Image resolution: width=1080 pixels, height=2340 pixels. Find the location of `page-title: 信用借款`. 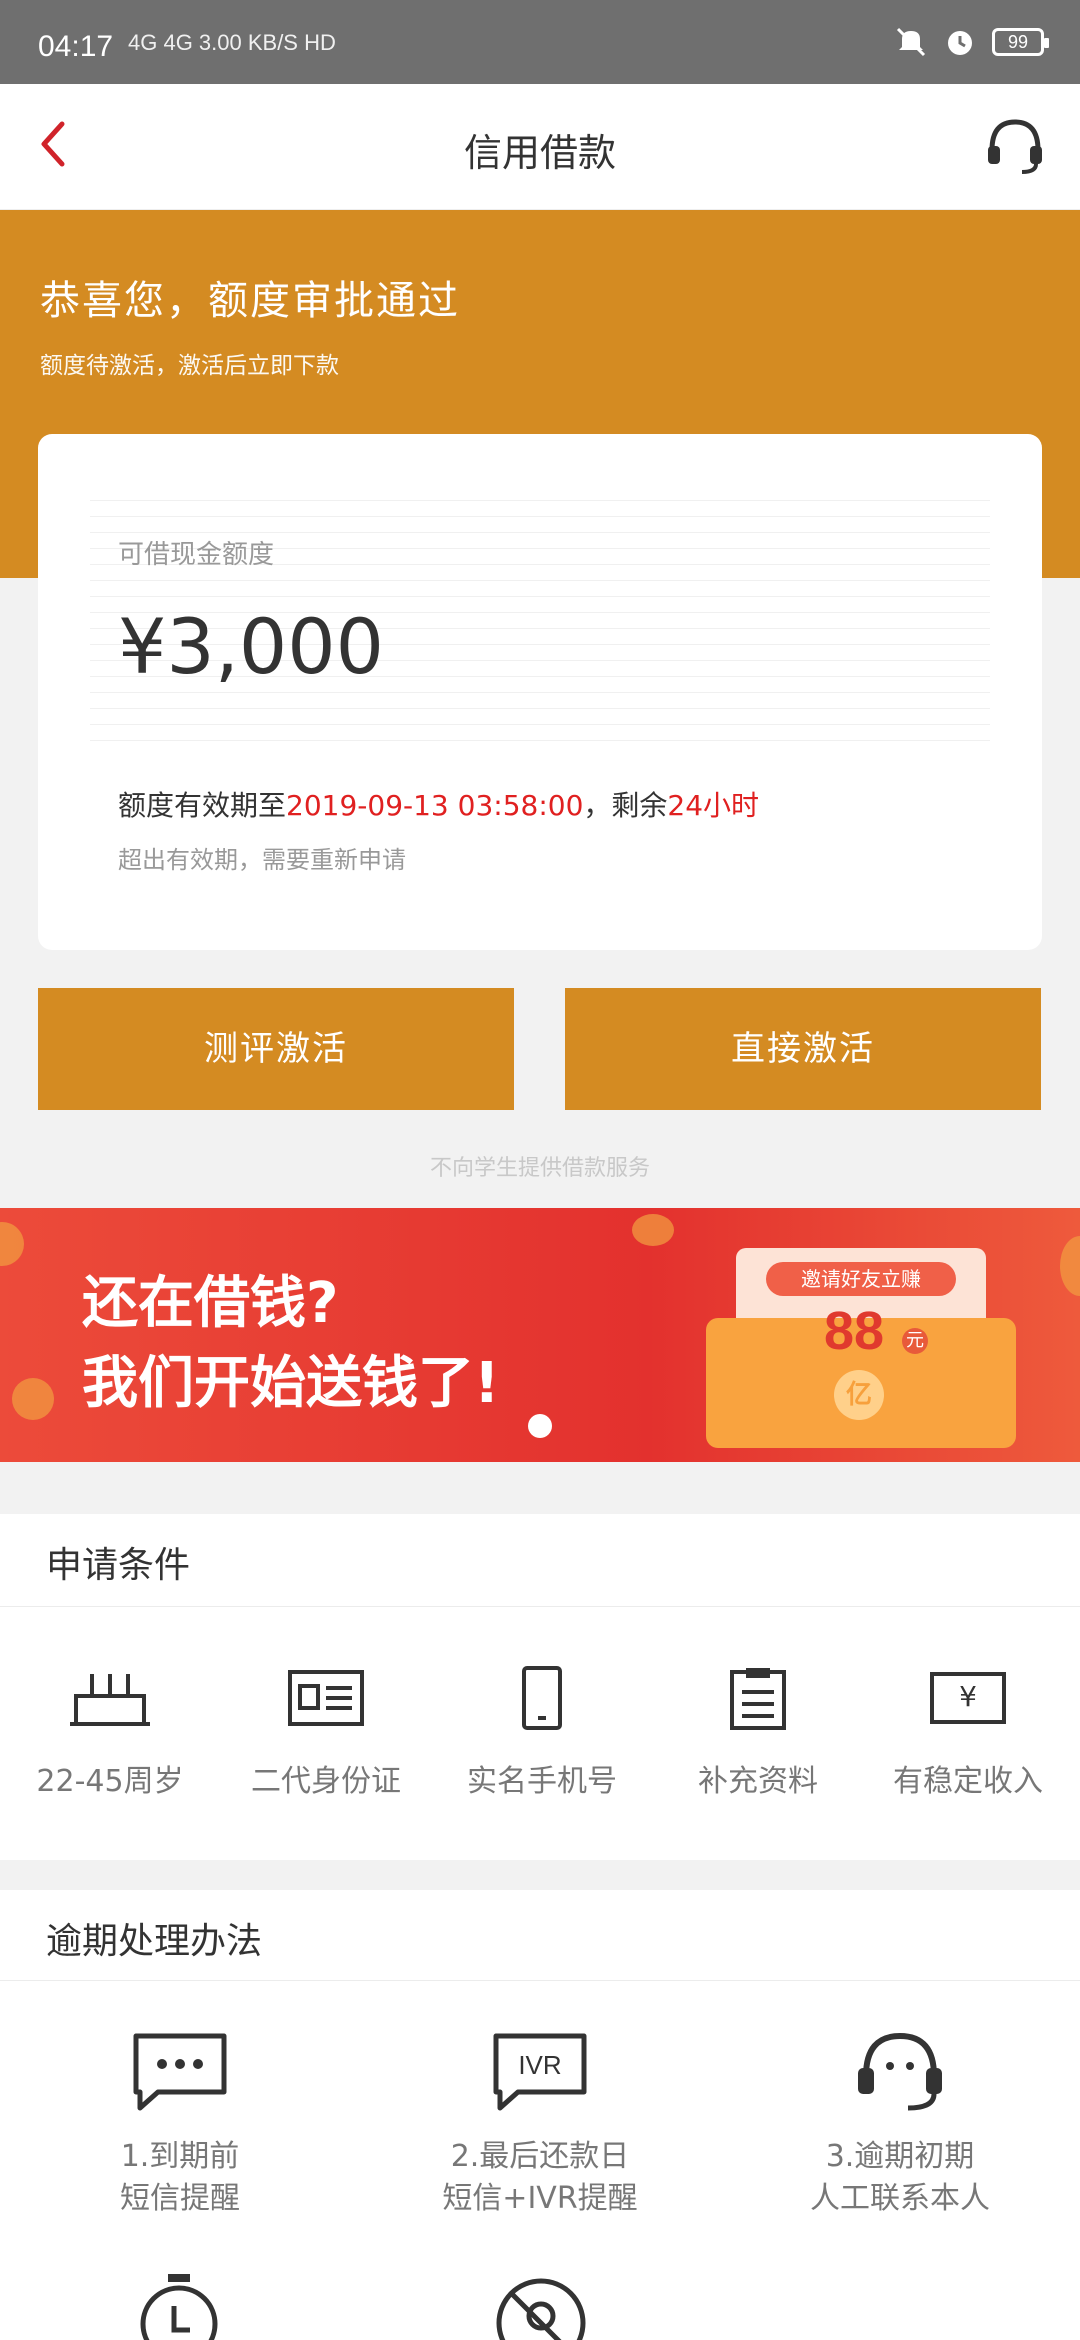

page-title: 信用借款 is located at coordinates (539, 153).